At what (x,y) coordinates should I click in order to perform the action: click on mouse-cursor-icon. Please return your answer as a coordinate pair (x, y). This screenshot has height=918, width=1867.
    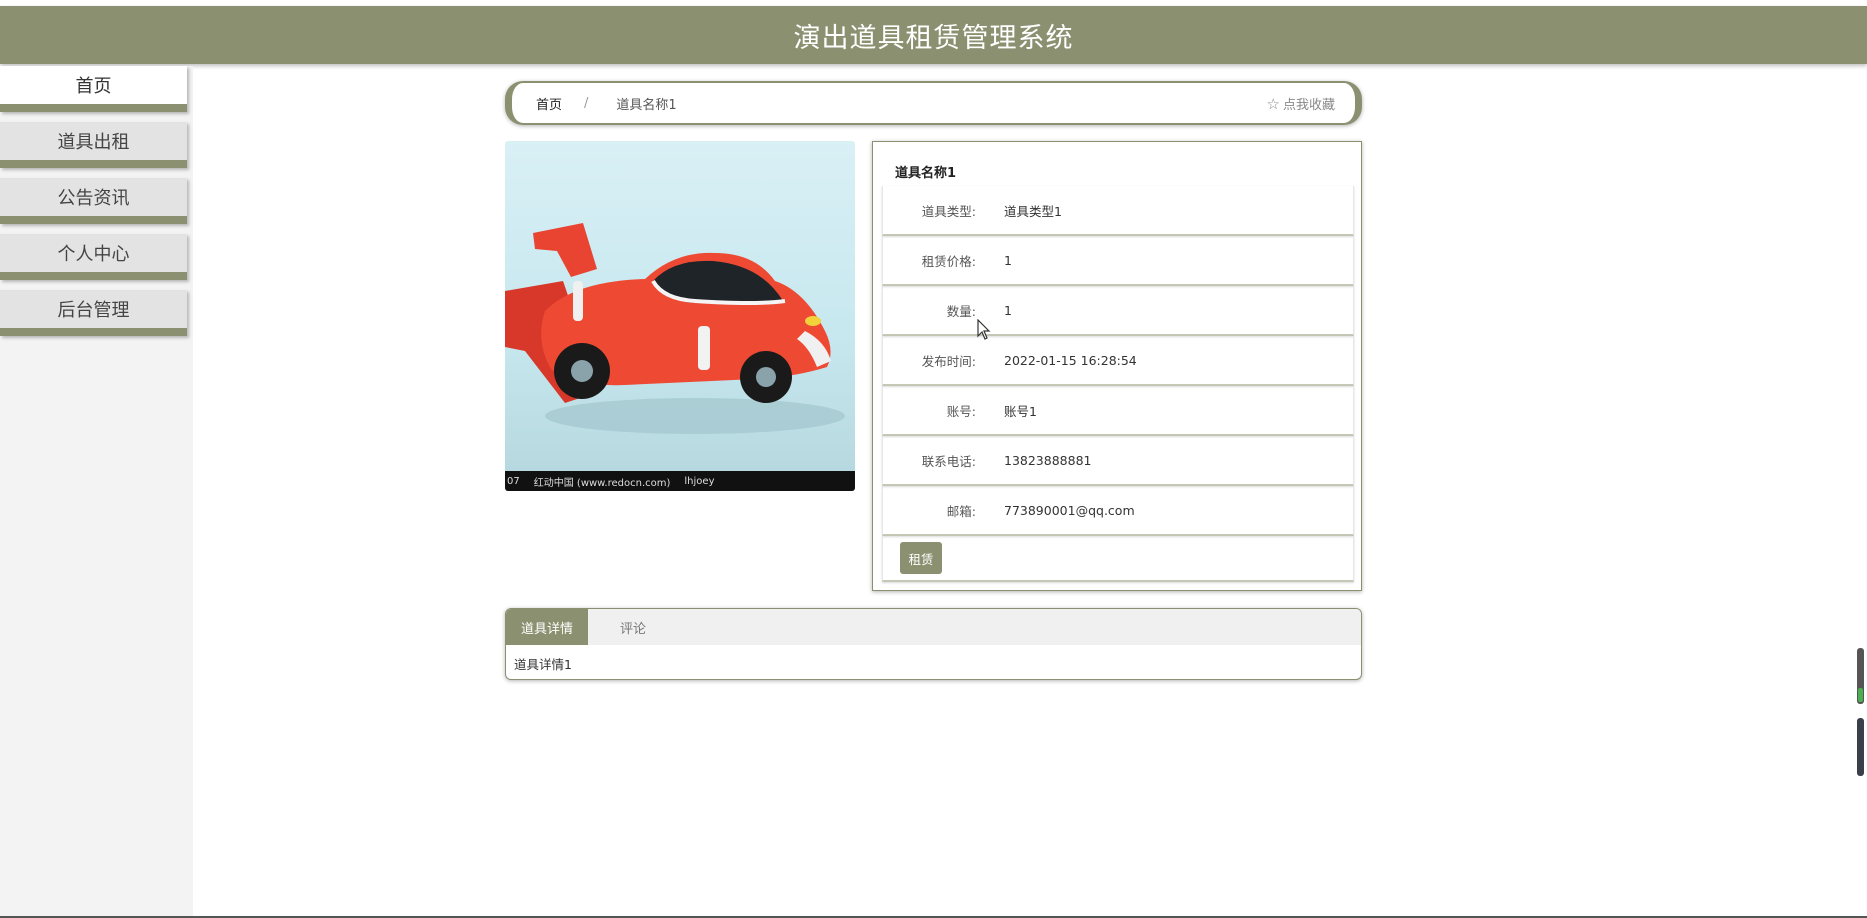
    Looking at the image, I should click on (984, 329).